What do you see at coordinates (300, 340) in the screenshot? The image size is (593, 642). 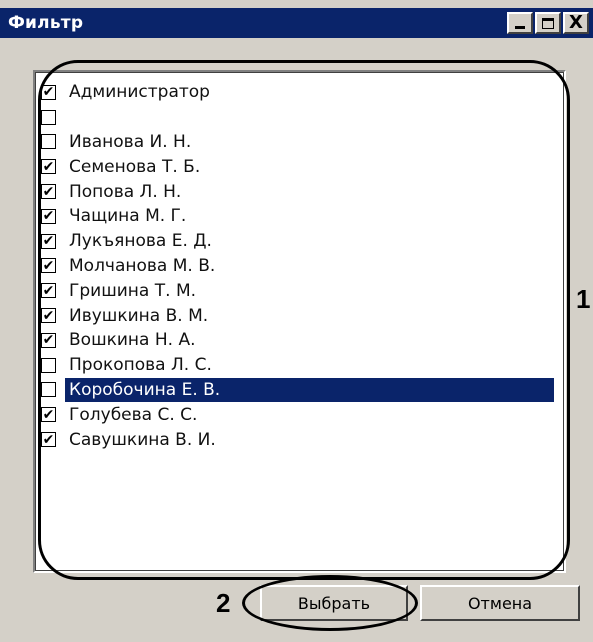 I see `list-item: ✔ Вошкина Н. А.` at bounding box center [300, 340].